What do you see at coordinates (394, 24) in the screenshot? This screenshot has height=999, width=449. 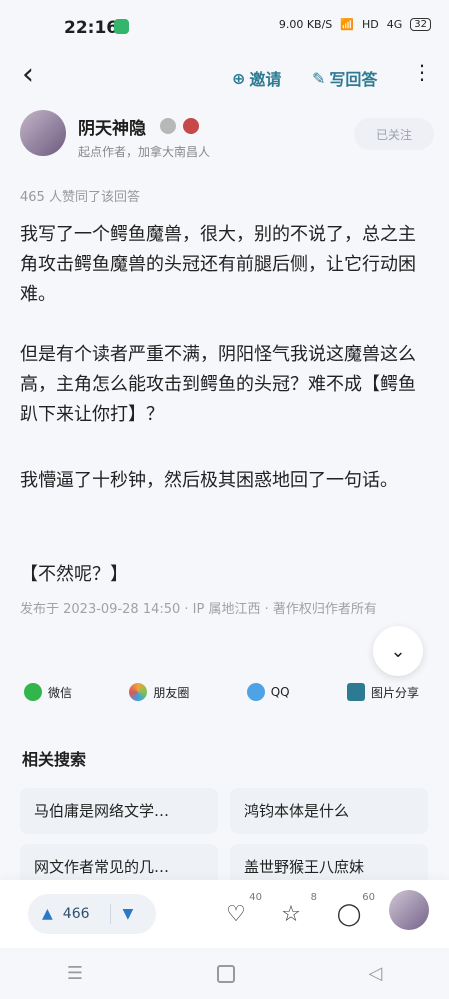 I see `signal-label: 4G` at bounding box center [394, 24].